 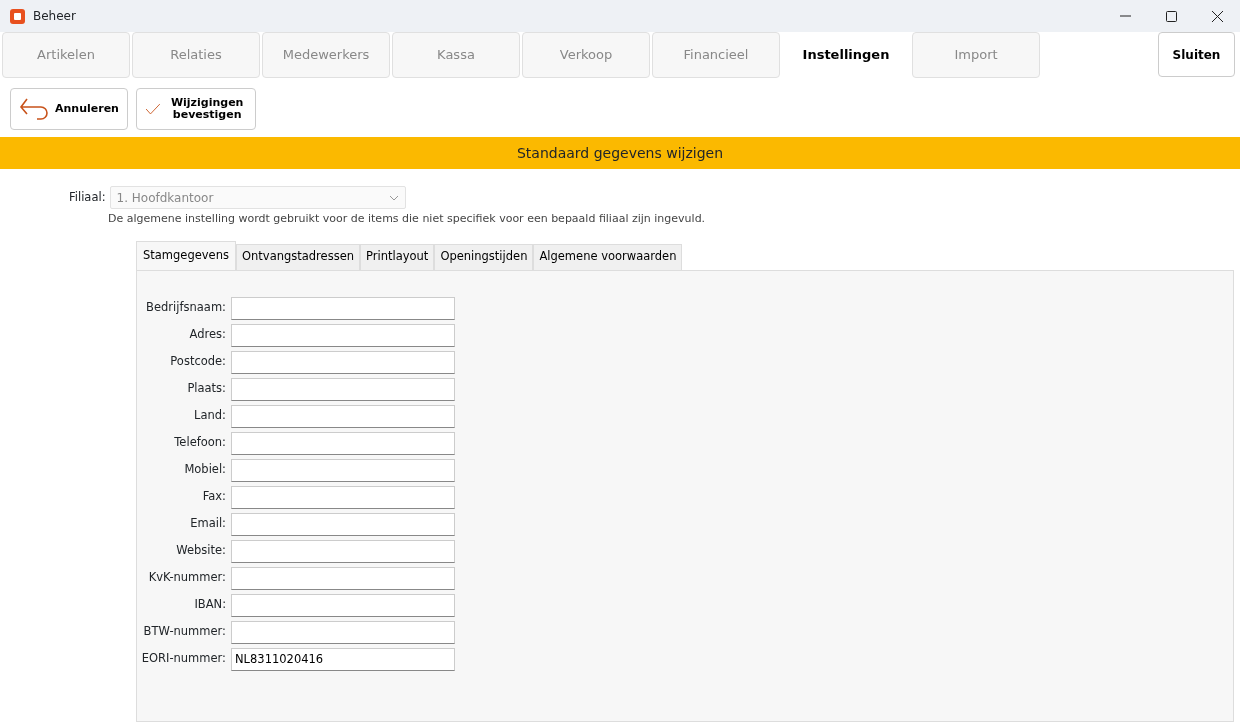 What do you see at coordinates (214, 497) in the screenshot?
I see `field-label: Fax:` at bounding box center [214, 497].